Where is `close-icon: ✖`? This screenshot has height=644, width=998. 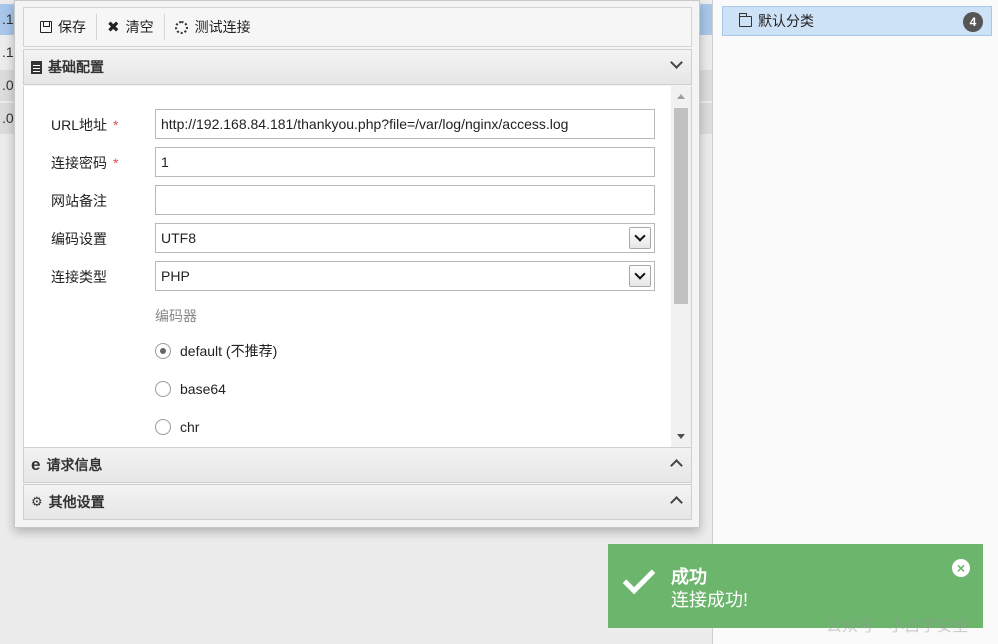
close-icon: ✖ is located at coordinates (113, 27).